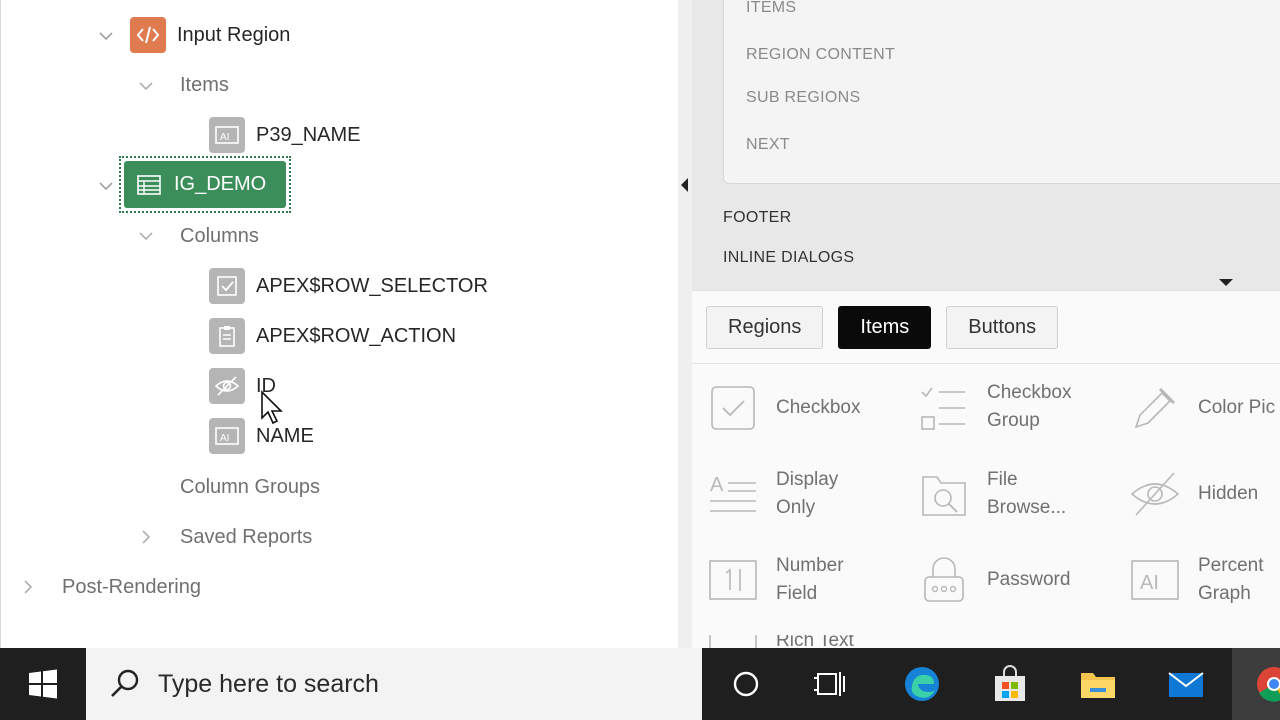 The image size is (1280, 720). I want to click on start-button, so click(43, 684).